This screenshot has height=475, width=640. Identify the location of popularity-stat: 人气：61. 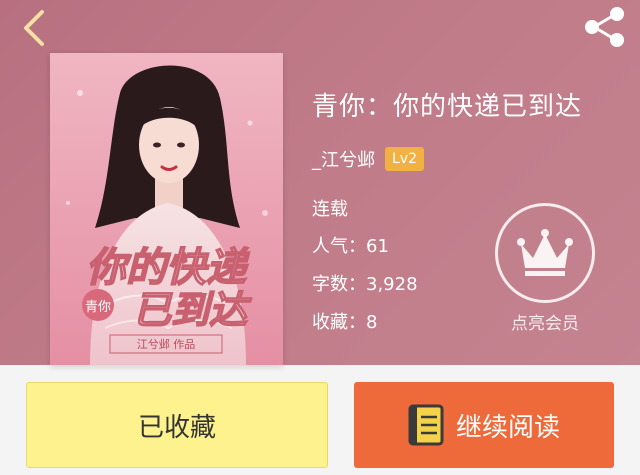
(350, 246).